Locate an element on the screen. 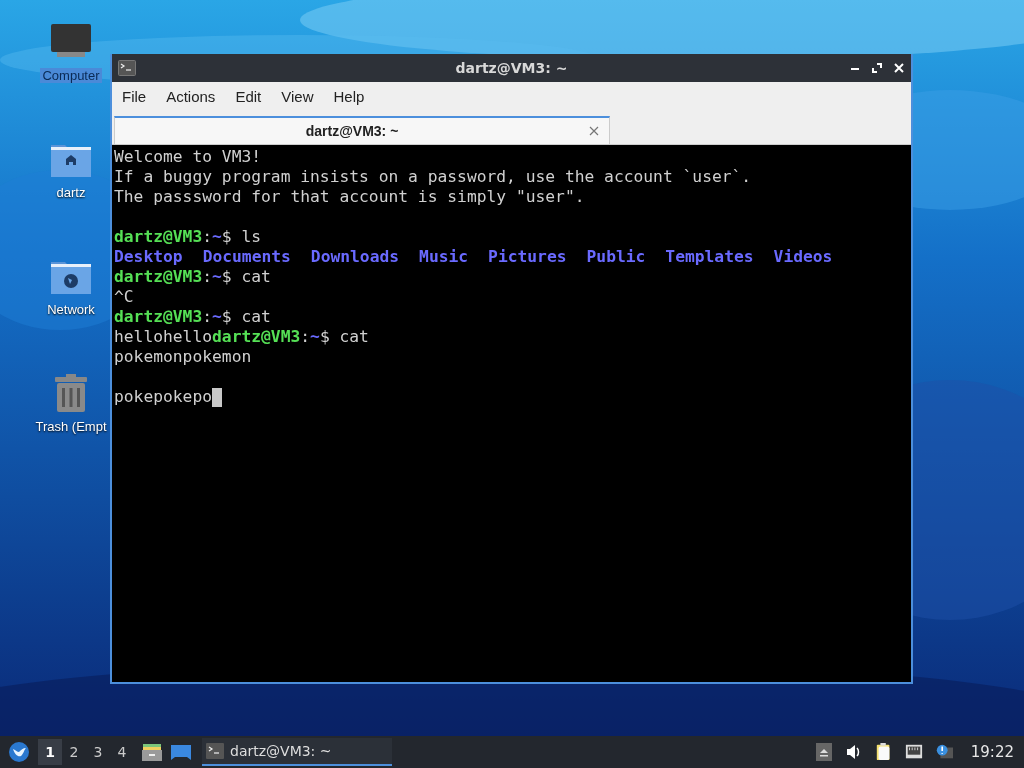  window-title: dartz@VM3: ~ is located at coordinates (511, 68).